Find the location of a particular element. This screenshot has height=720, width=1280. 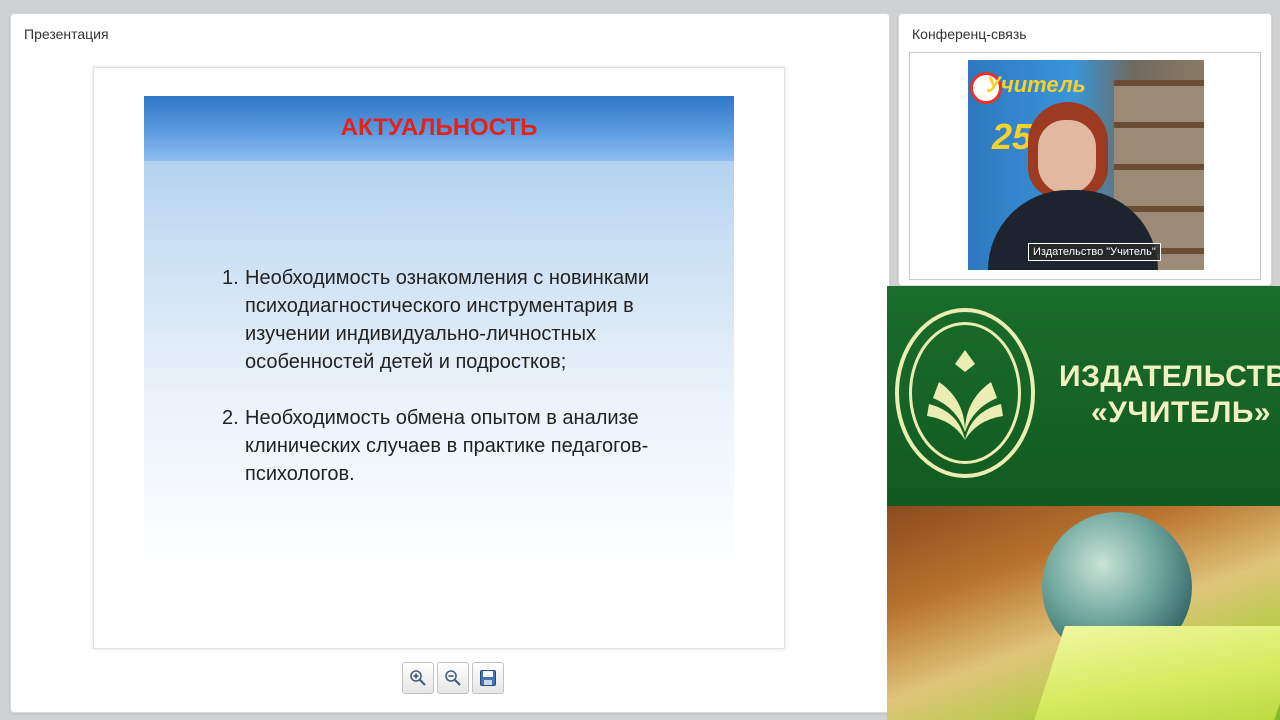

zoom-out-icon is located at coordinates (453, 678).